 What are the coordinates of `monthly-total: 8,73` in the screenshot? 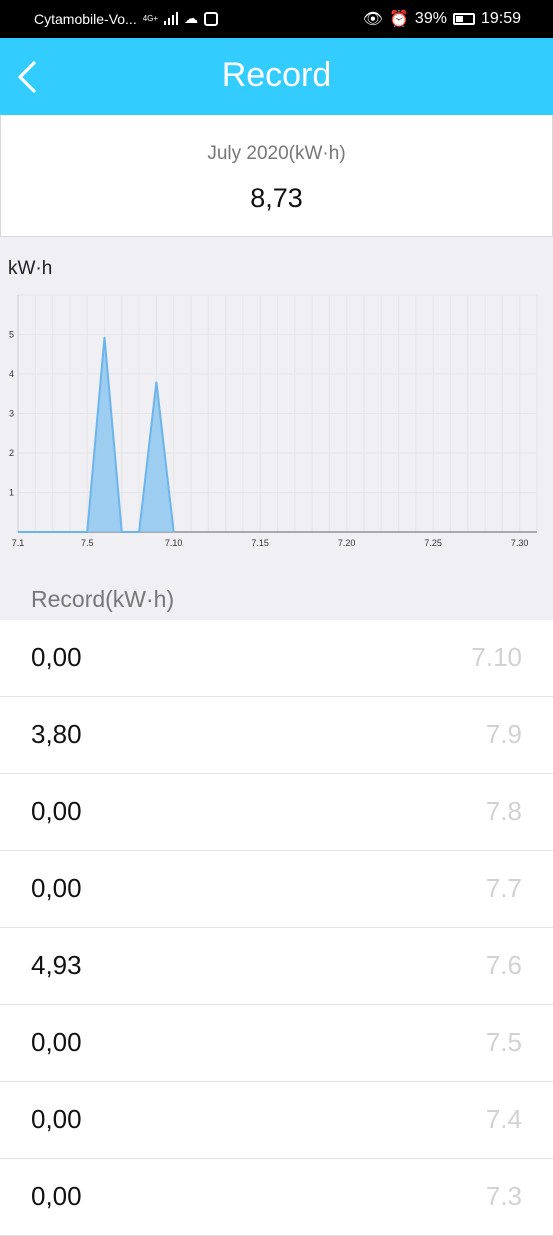 It's located at (276, 198).